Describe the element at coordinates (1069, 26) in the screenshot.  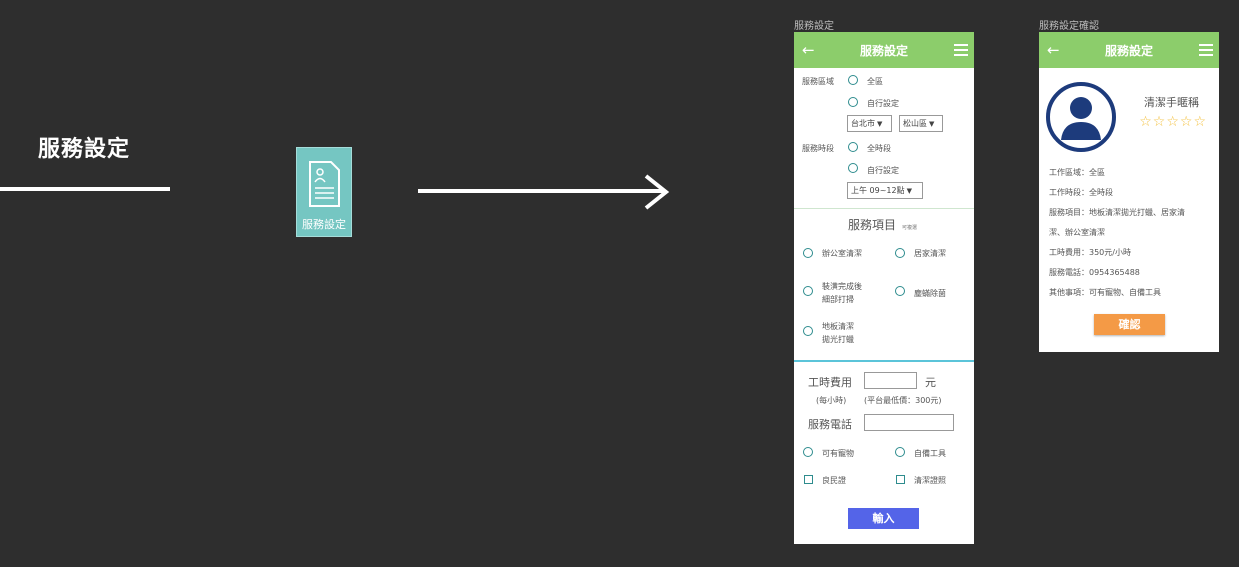
I see `screen2-caption: 服務設定確認` at that location.